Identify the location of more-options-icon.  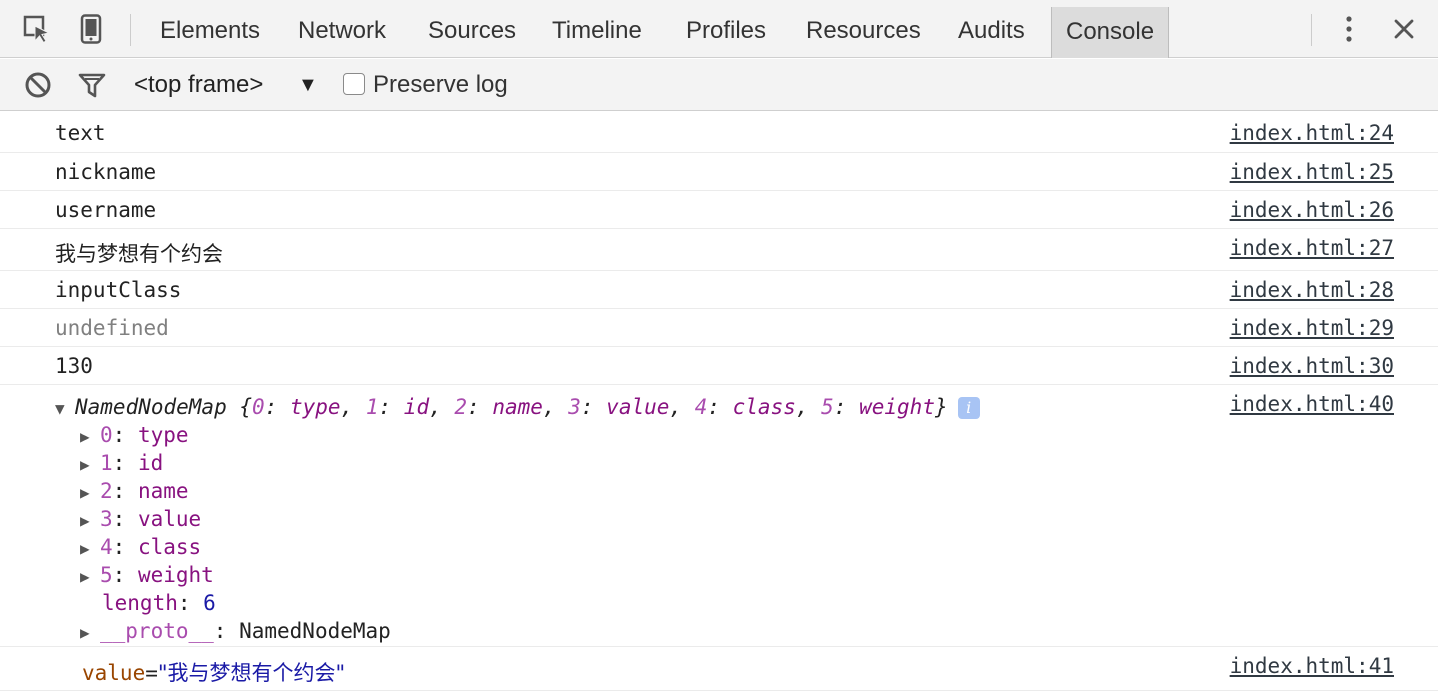
(1349, 29).